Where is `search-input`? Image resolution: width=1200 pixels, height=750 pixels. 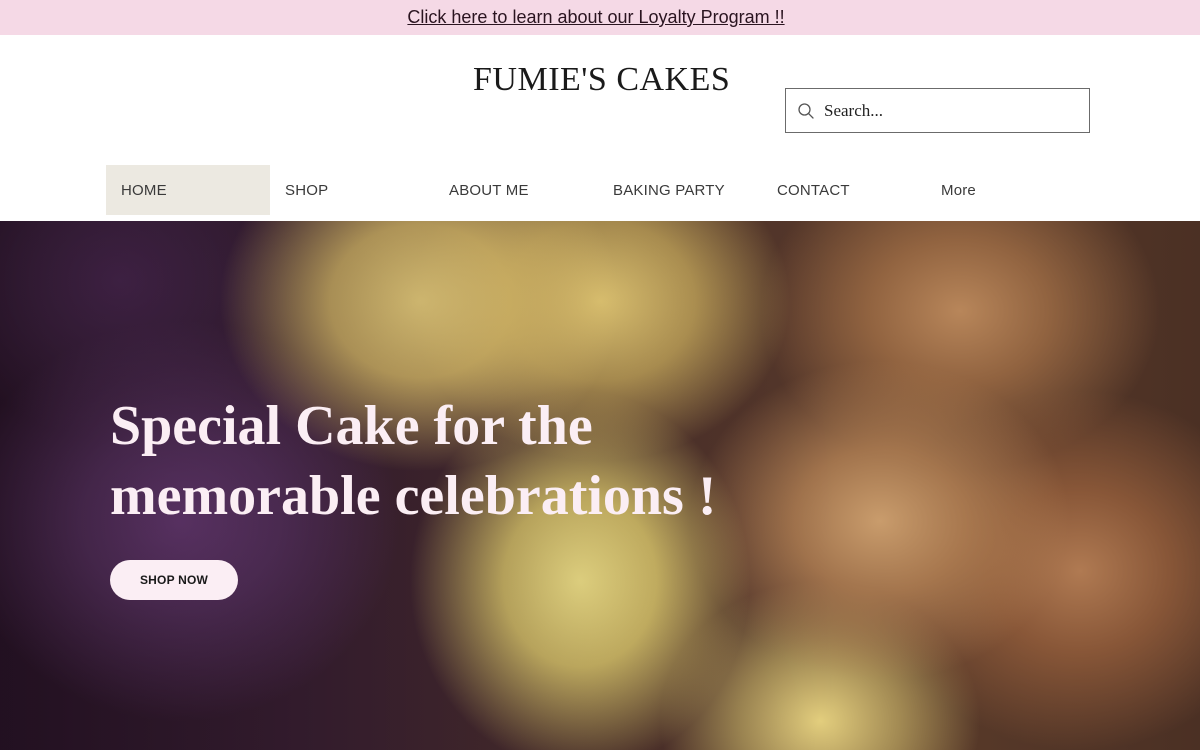 search-input is located at coordinates (956, 110).